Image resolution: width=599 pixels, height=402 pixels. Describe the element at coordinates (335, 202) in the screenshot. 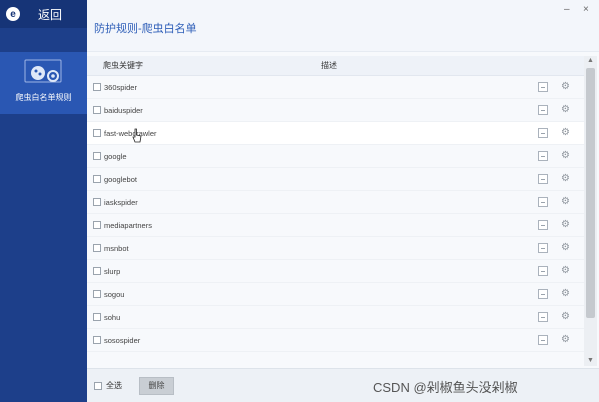

I see `table-row: iaskspider ⚙` at that location.